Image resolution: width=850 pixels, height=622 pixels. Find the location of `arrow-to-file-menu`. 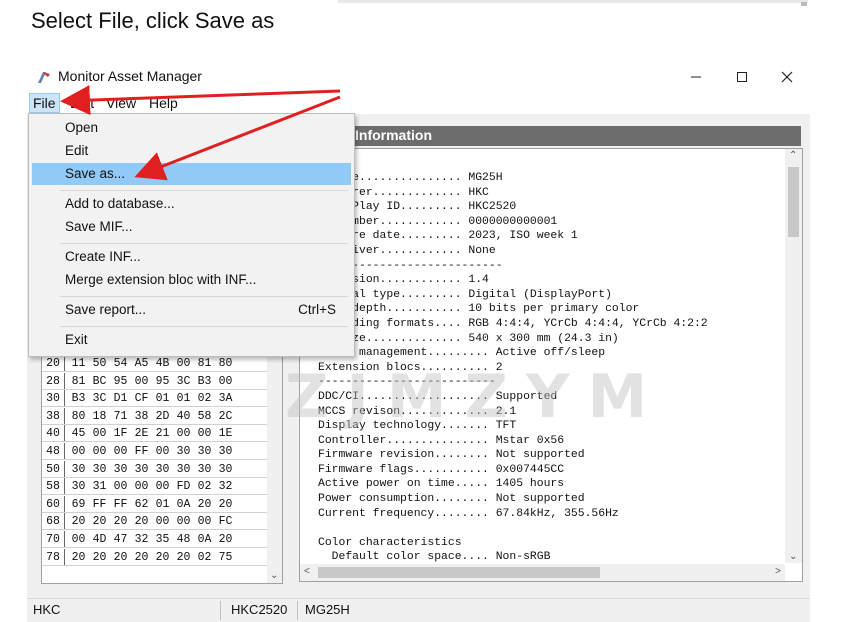

arrow-to-file-menu is located at coordinates (200, 100).